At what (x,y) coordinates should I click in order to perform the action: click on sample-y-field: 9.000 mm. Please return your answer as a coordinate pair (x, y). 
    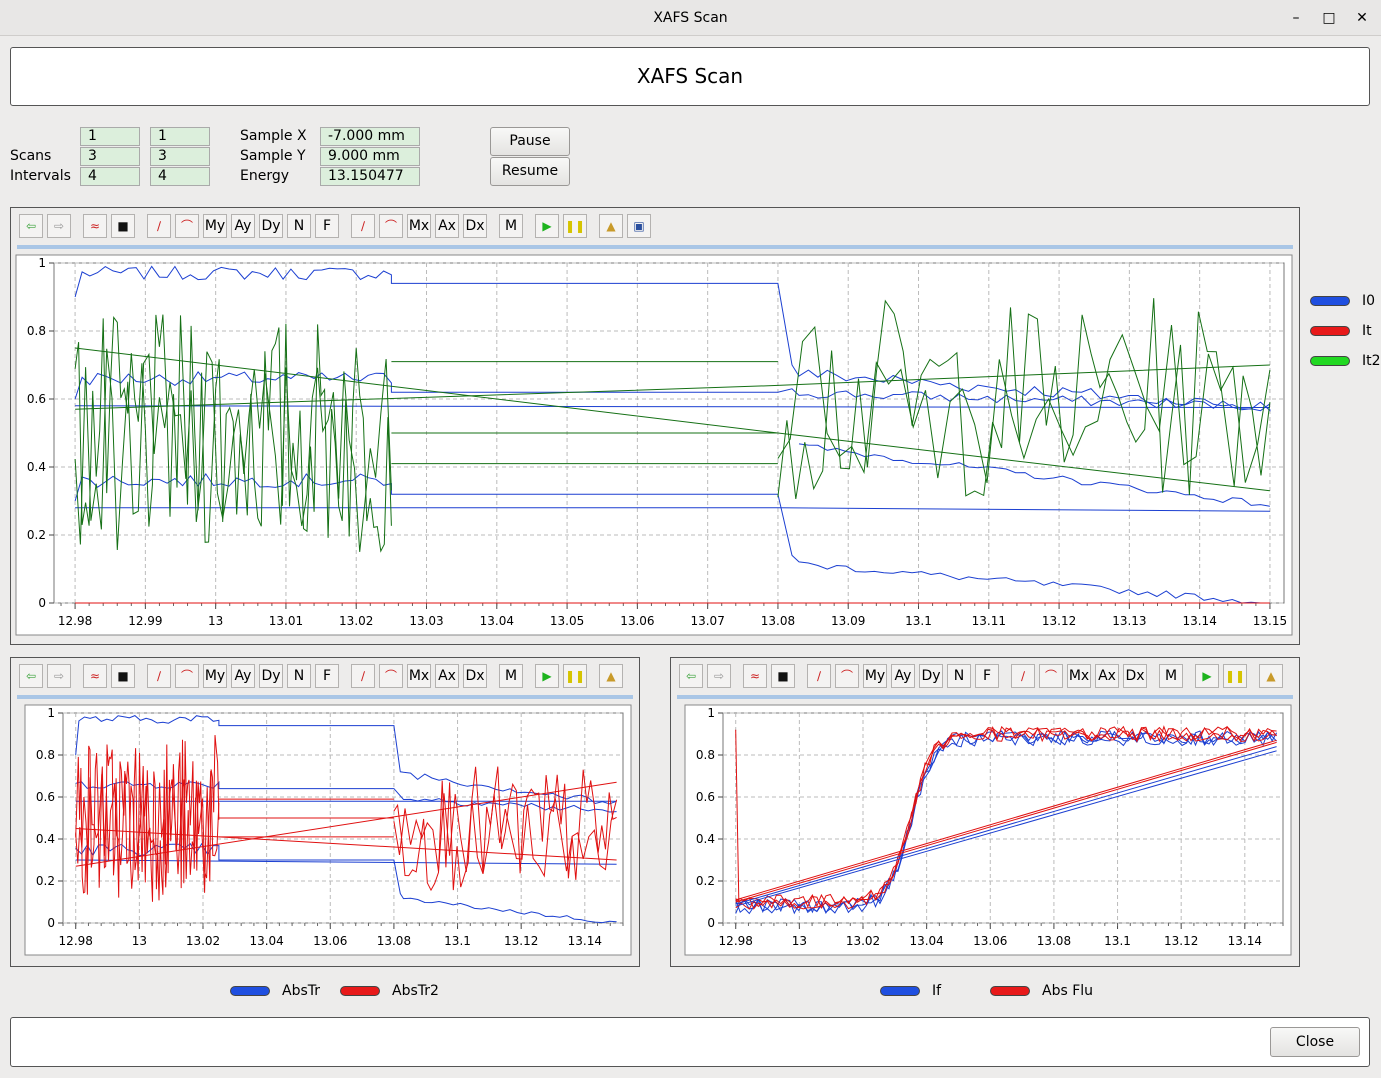
    Looking at the image, I should click on (370, 156).